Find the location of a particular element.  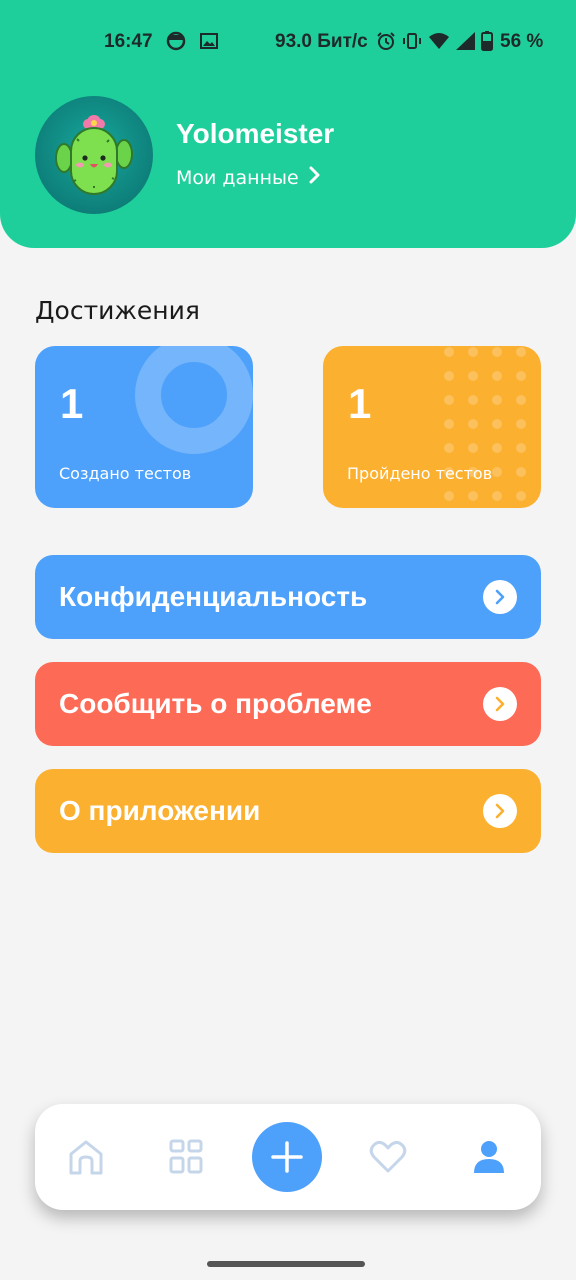

add-button is located at coordinates (287, 1157).